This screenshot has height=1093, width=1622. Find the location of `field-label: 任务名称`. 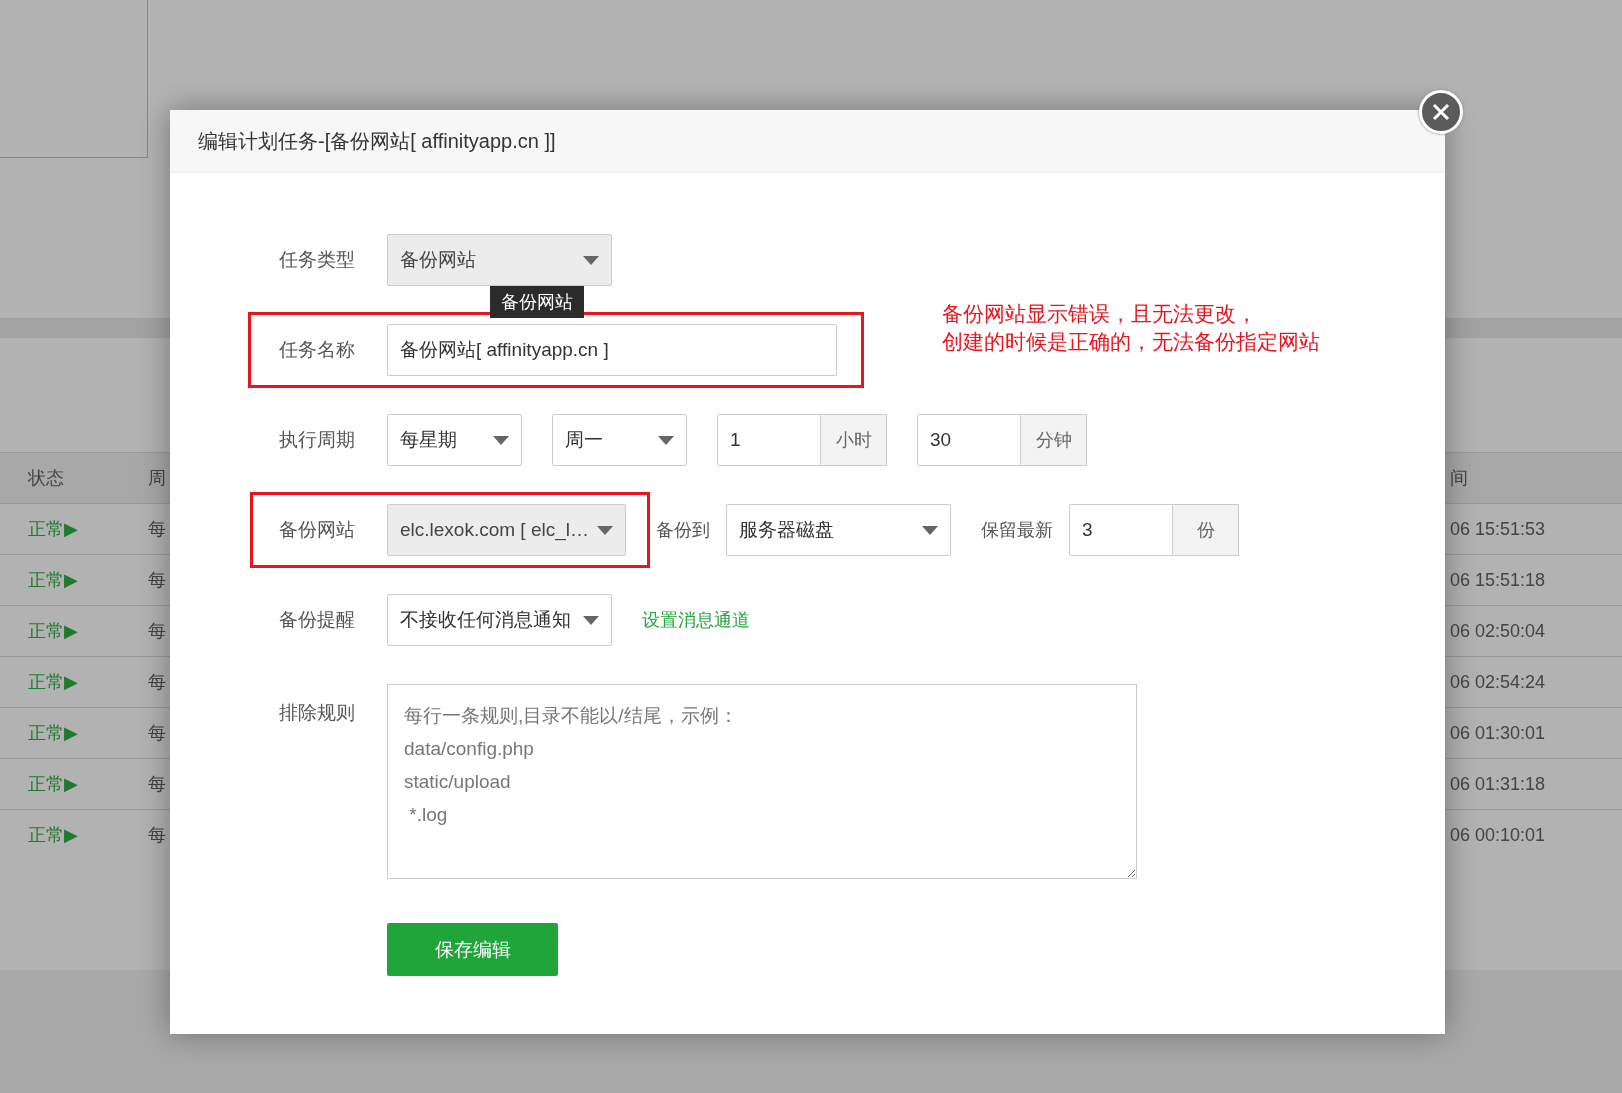

field-label: 任务名称 is located at coordinates (317, 350).